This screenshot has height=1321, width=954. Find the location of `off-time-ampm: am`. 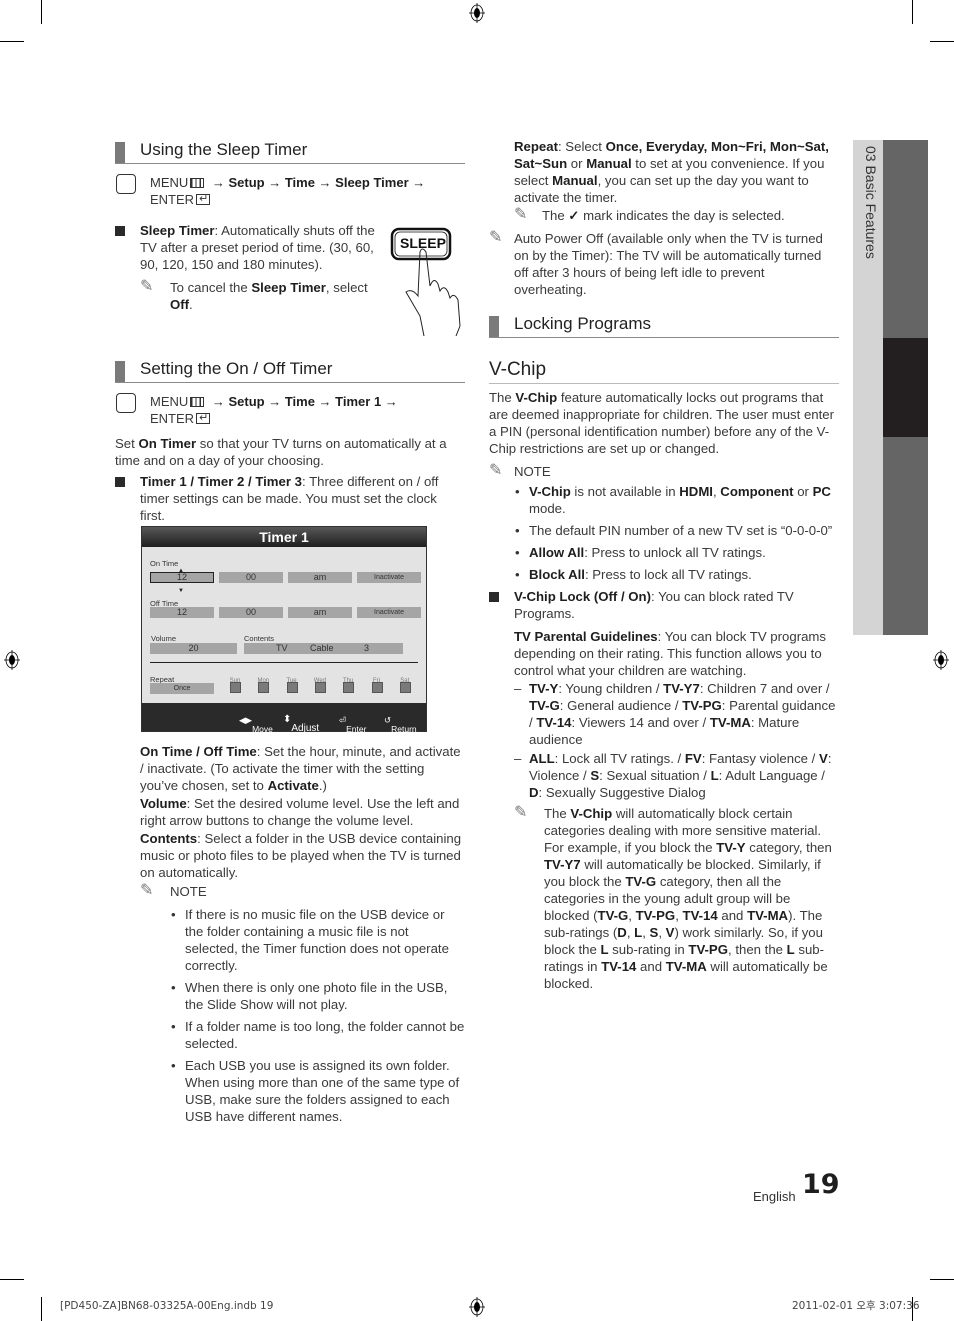

off-time-ampm: am is located at coordinates (320, 612).